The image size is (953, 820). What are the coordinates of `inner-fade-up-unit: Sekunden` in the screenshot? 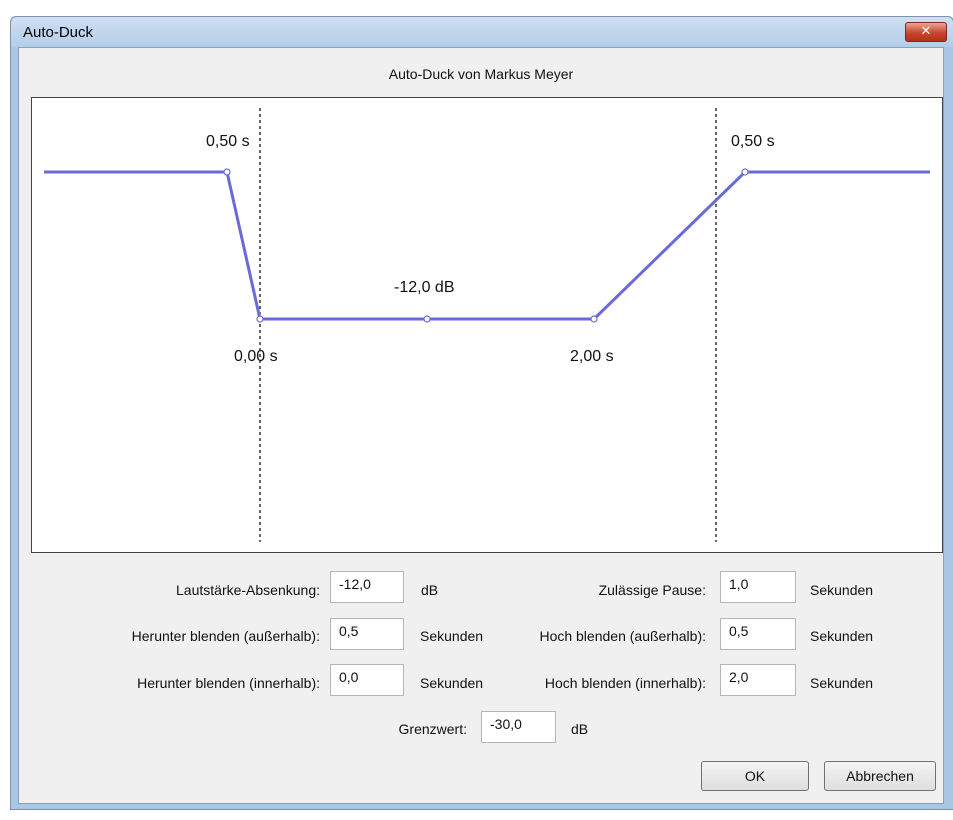 It's located at (842, 683).